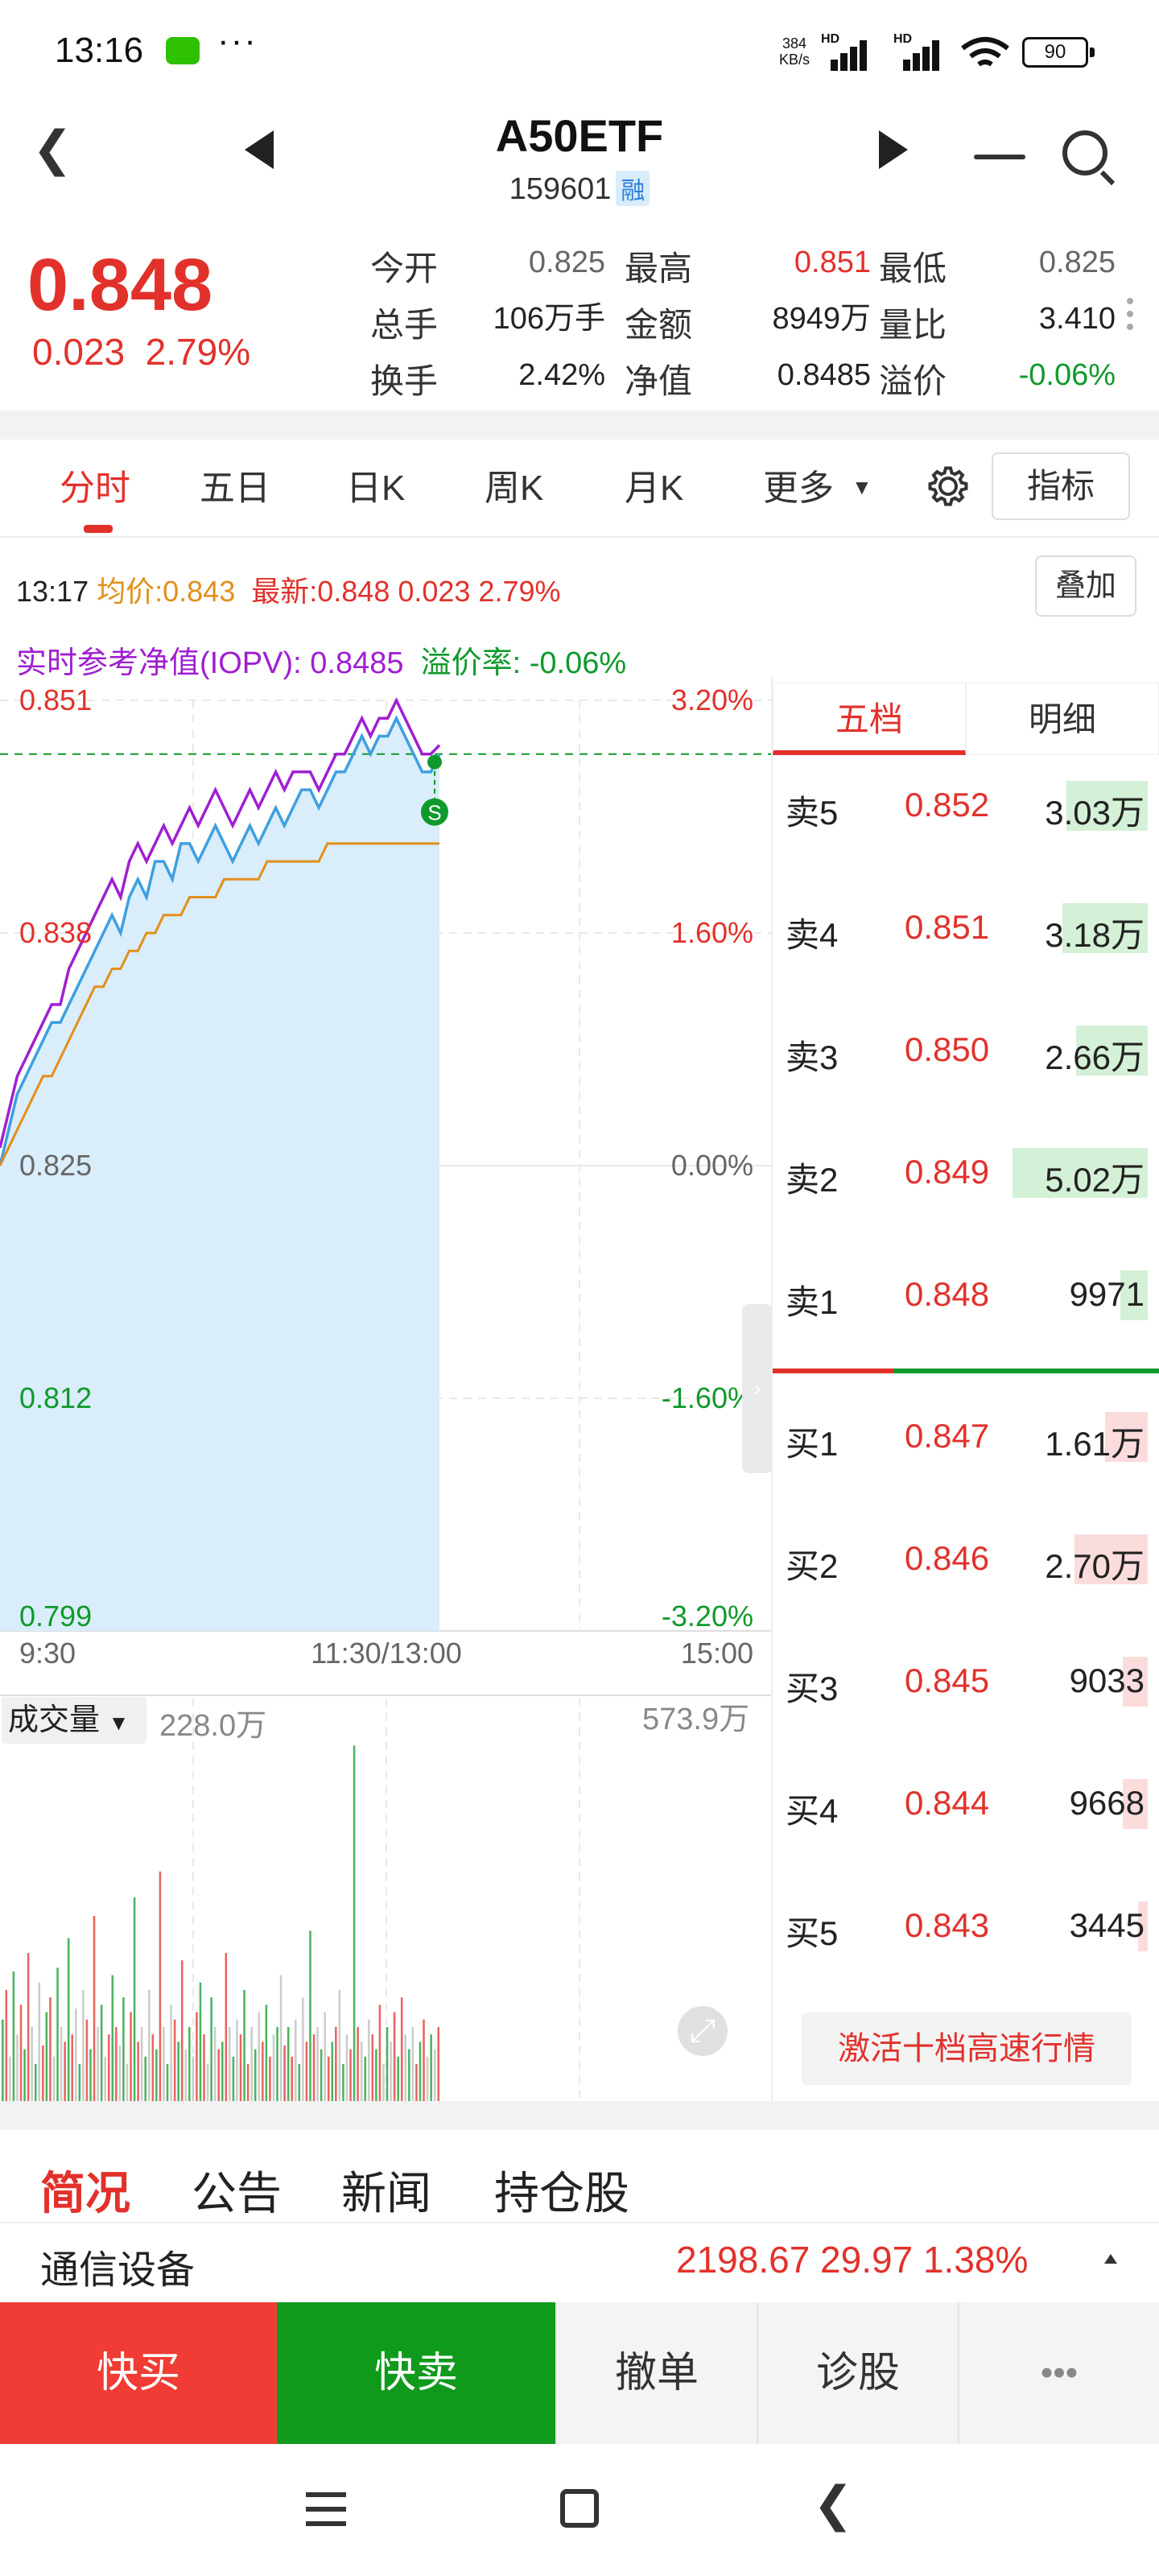 Image resolution: width=1159 pixels, height=2576 pixels. What do you see at coordinates (966, 1175) in the screenshot?
I see `ask-row: 卖2 0.849 5.02万` at bounding box center [966, 1175].